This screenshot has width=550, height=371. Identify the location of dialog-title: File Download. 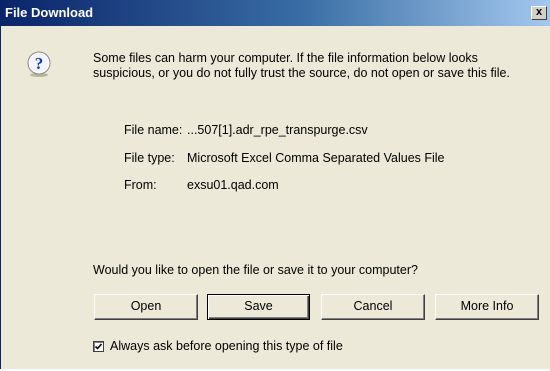
(49, 12).